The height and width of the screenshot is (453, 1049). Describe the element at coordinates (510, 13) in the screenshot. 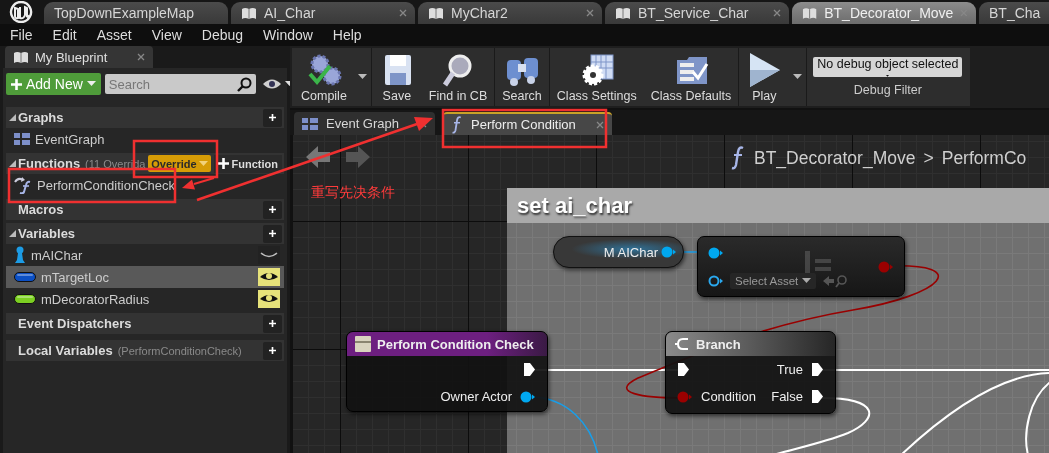

I see `editor-tab: MyChar2` at that location.